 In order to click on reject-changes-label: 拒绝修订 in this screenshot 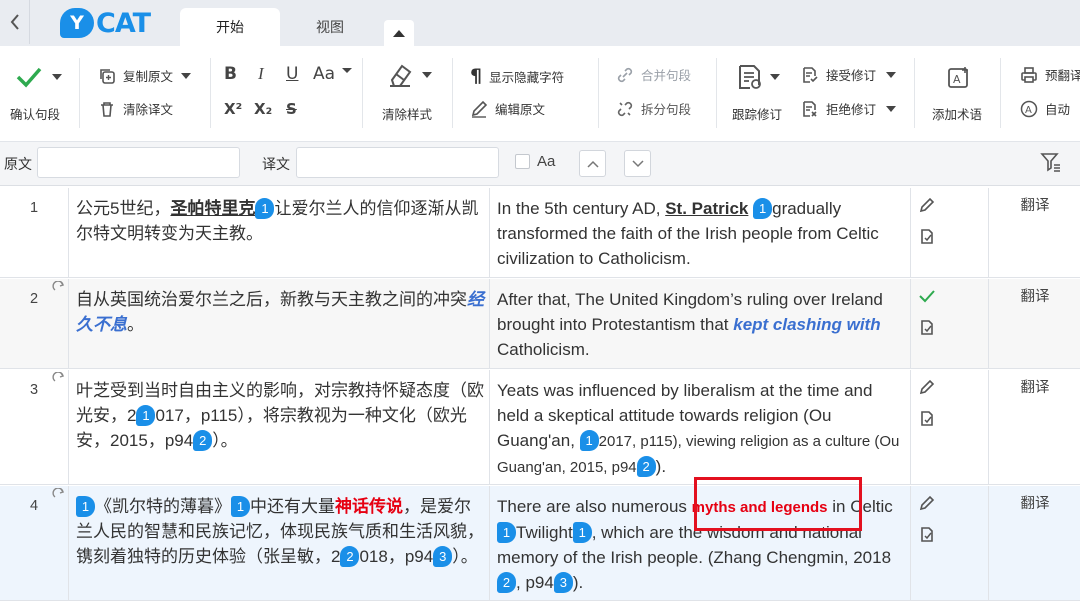, I will do `click(851, 110)`.